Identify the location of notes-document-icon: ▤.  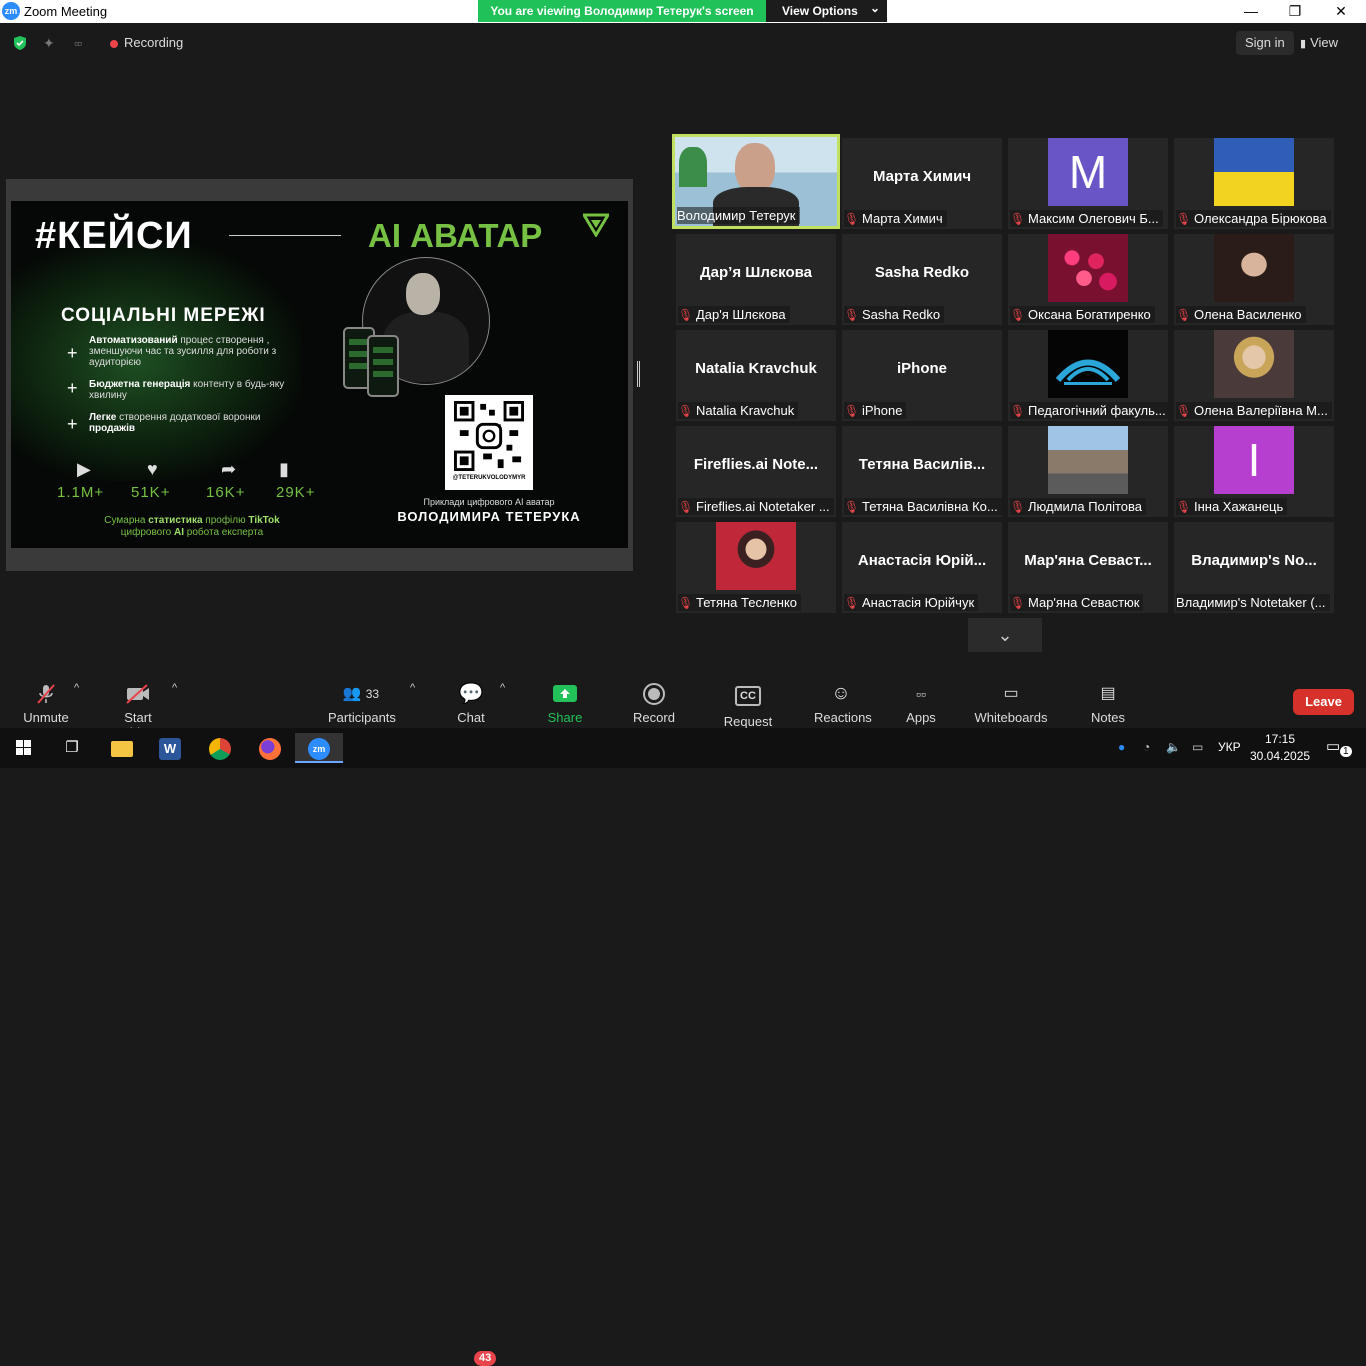
(1108, 693).